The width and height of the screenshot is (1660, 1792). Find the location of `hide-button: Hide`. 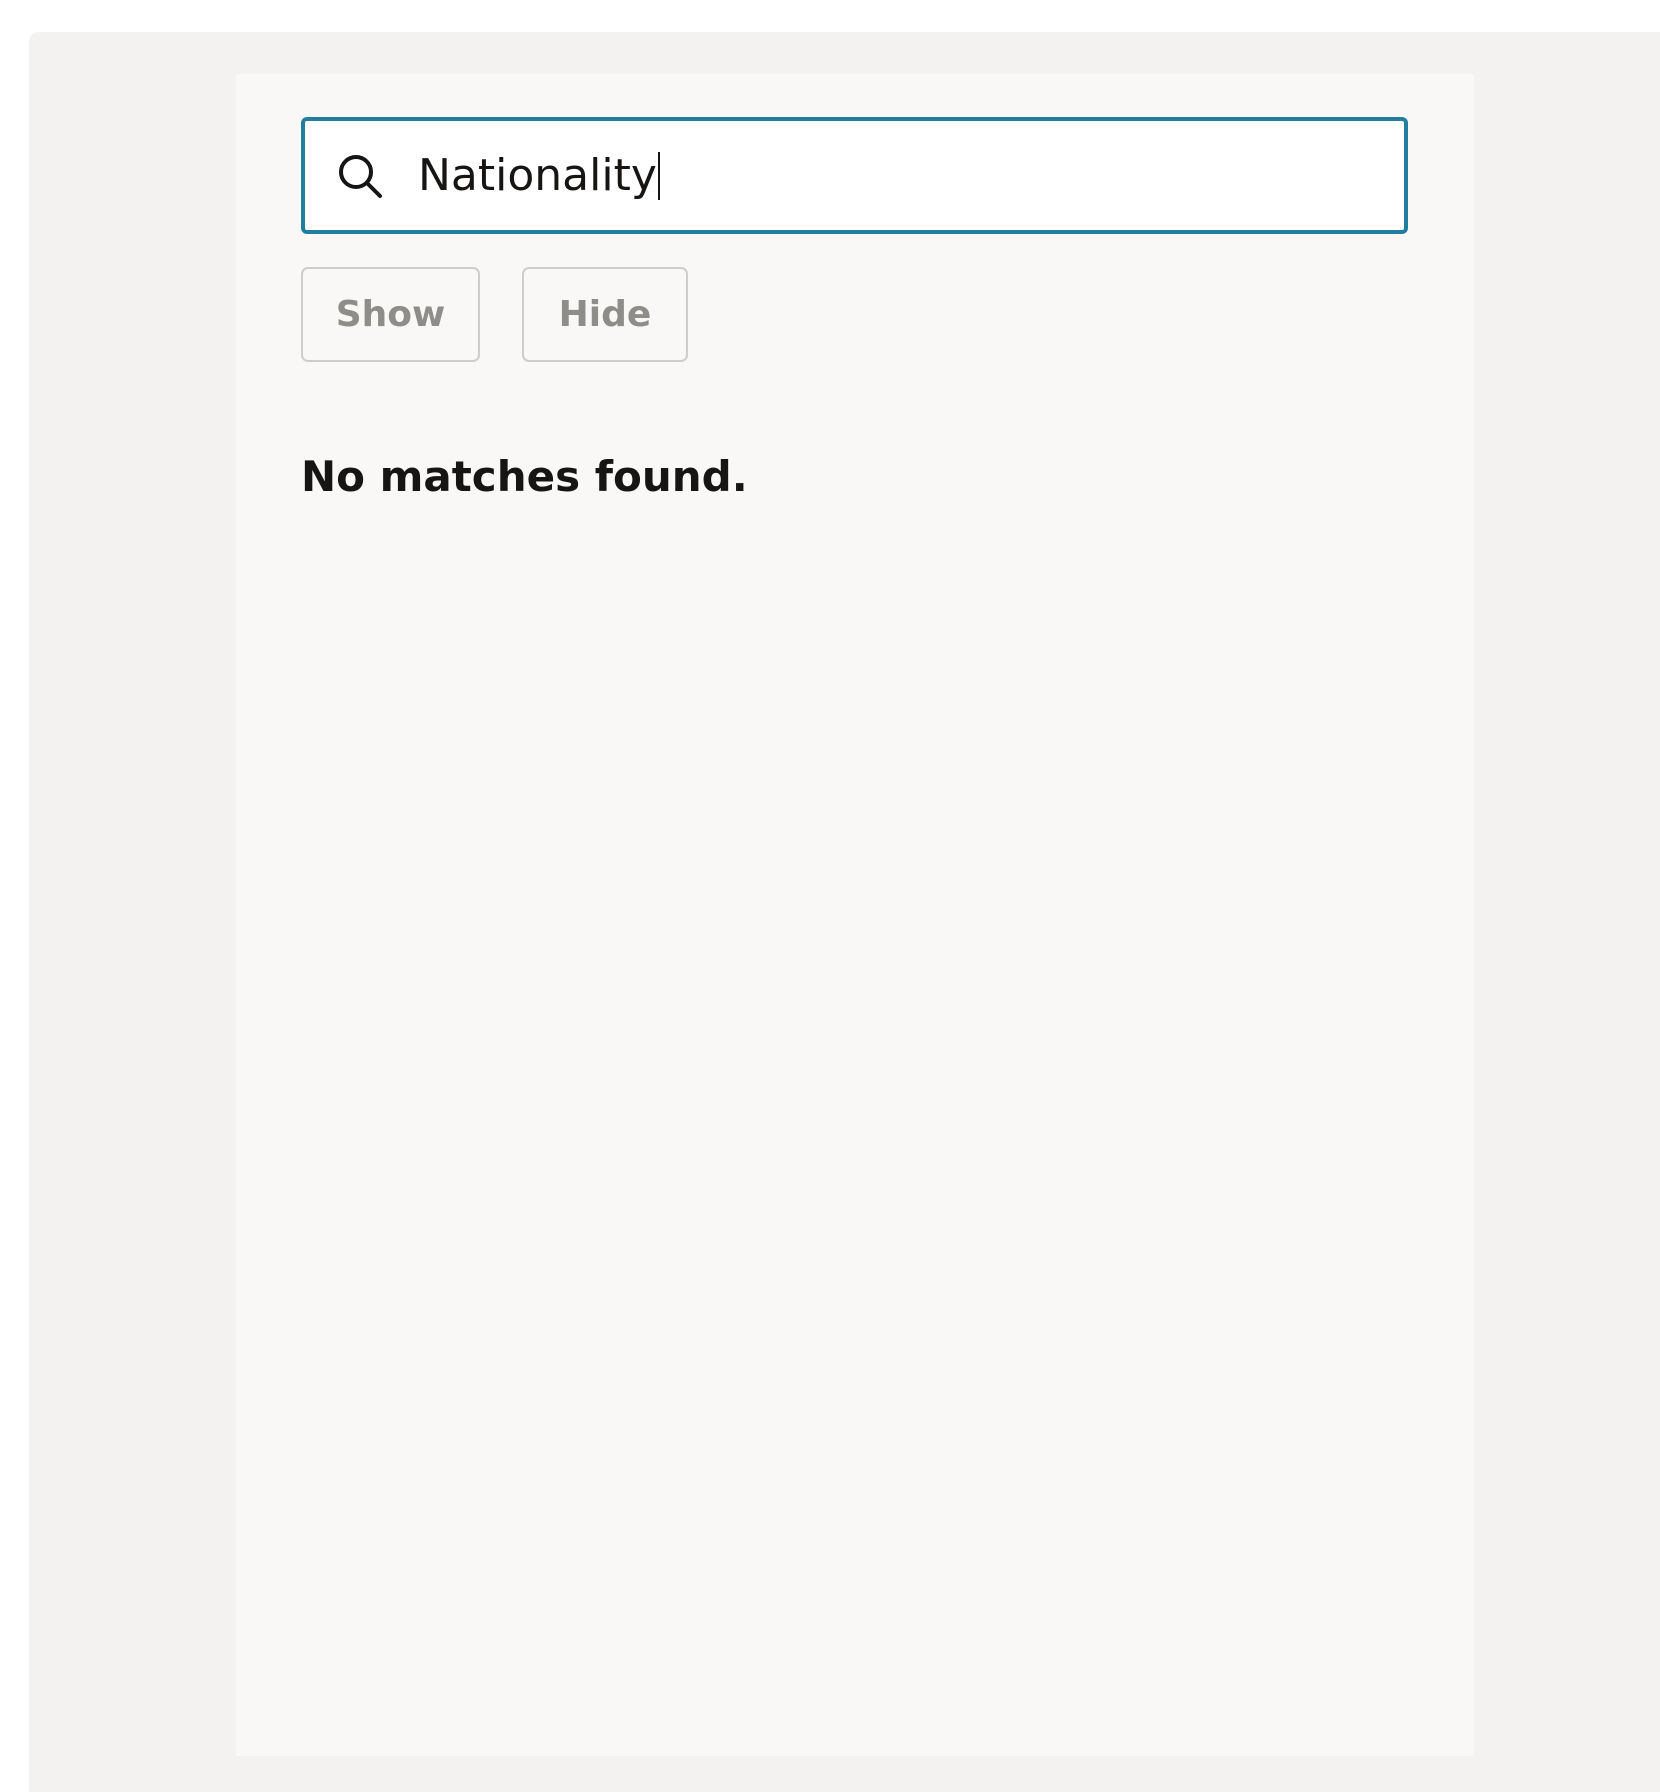

hide-button: Hide is located at coordinates (605, 314).